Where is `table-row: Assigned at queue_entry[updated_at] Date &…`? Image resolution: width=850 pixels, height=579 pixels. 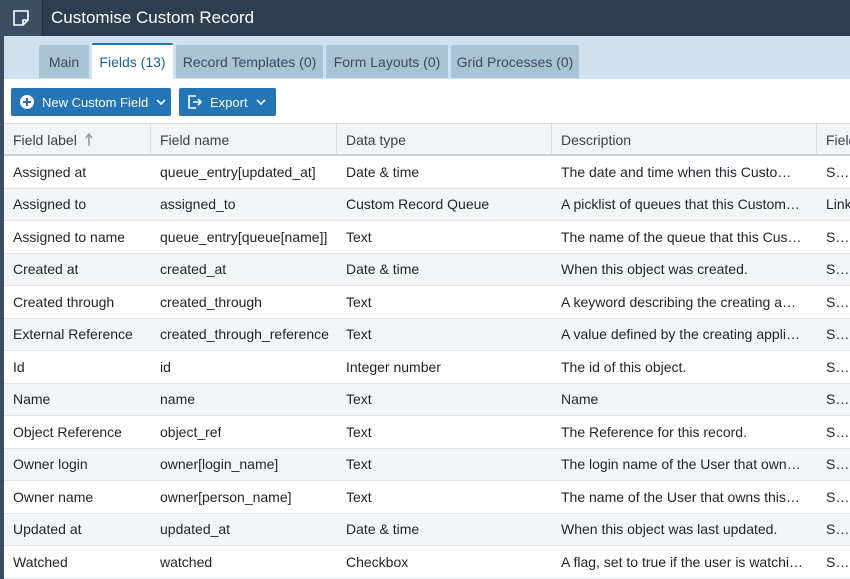
table-row: Assigned at queue_entry[updated_at] Date &… is located at coordinates (427, 172).